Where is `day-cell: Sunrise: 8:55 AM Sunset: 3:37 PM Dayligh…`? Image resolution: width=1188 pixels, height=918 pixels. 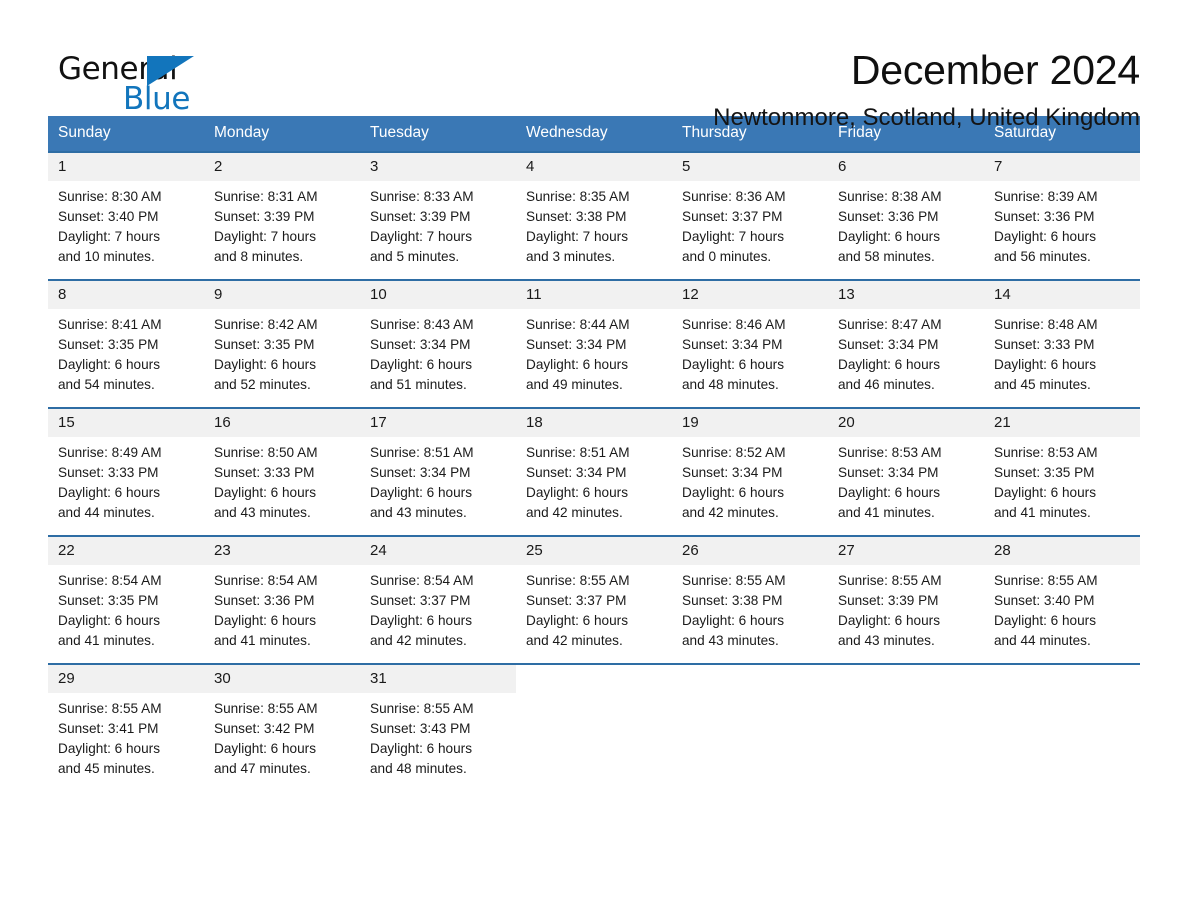 day-cell: Sunrise: 8:55 AM Sunset: 3:37 PM Dayligh… is located at coordinates (594, 614).